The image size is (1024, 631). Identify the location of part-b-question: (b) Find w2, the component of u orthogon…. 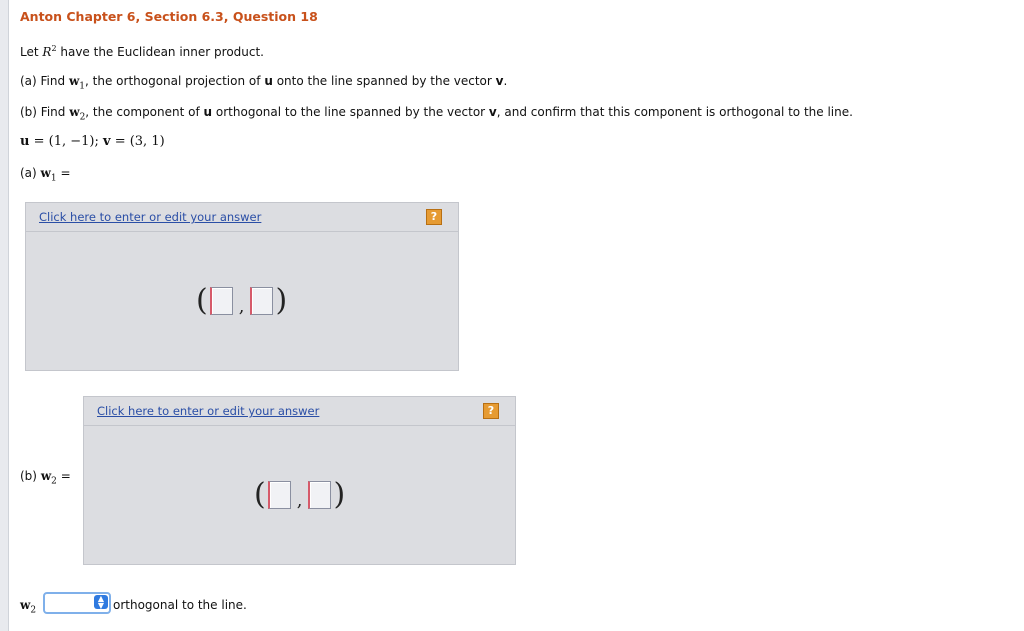
(436, 114).